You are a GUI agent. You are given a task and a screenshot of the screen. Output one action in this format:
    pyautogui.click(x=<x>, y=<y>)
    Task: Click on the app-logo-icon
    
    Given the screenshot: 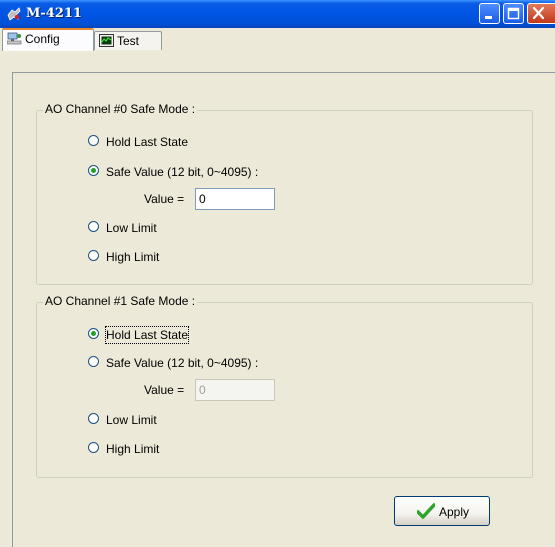 What is the action you would take?
    pyautogui.click(x=14, y=14)
    